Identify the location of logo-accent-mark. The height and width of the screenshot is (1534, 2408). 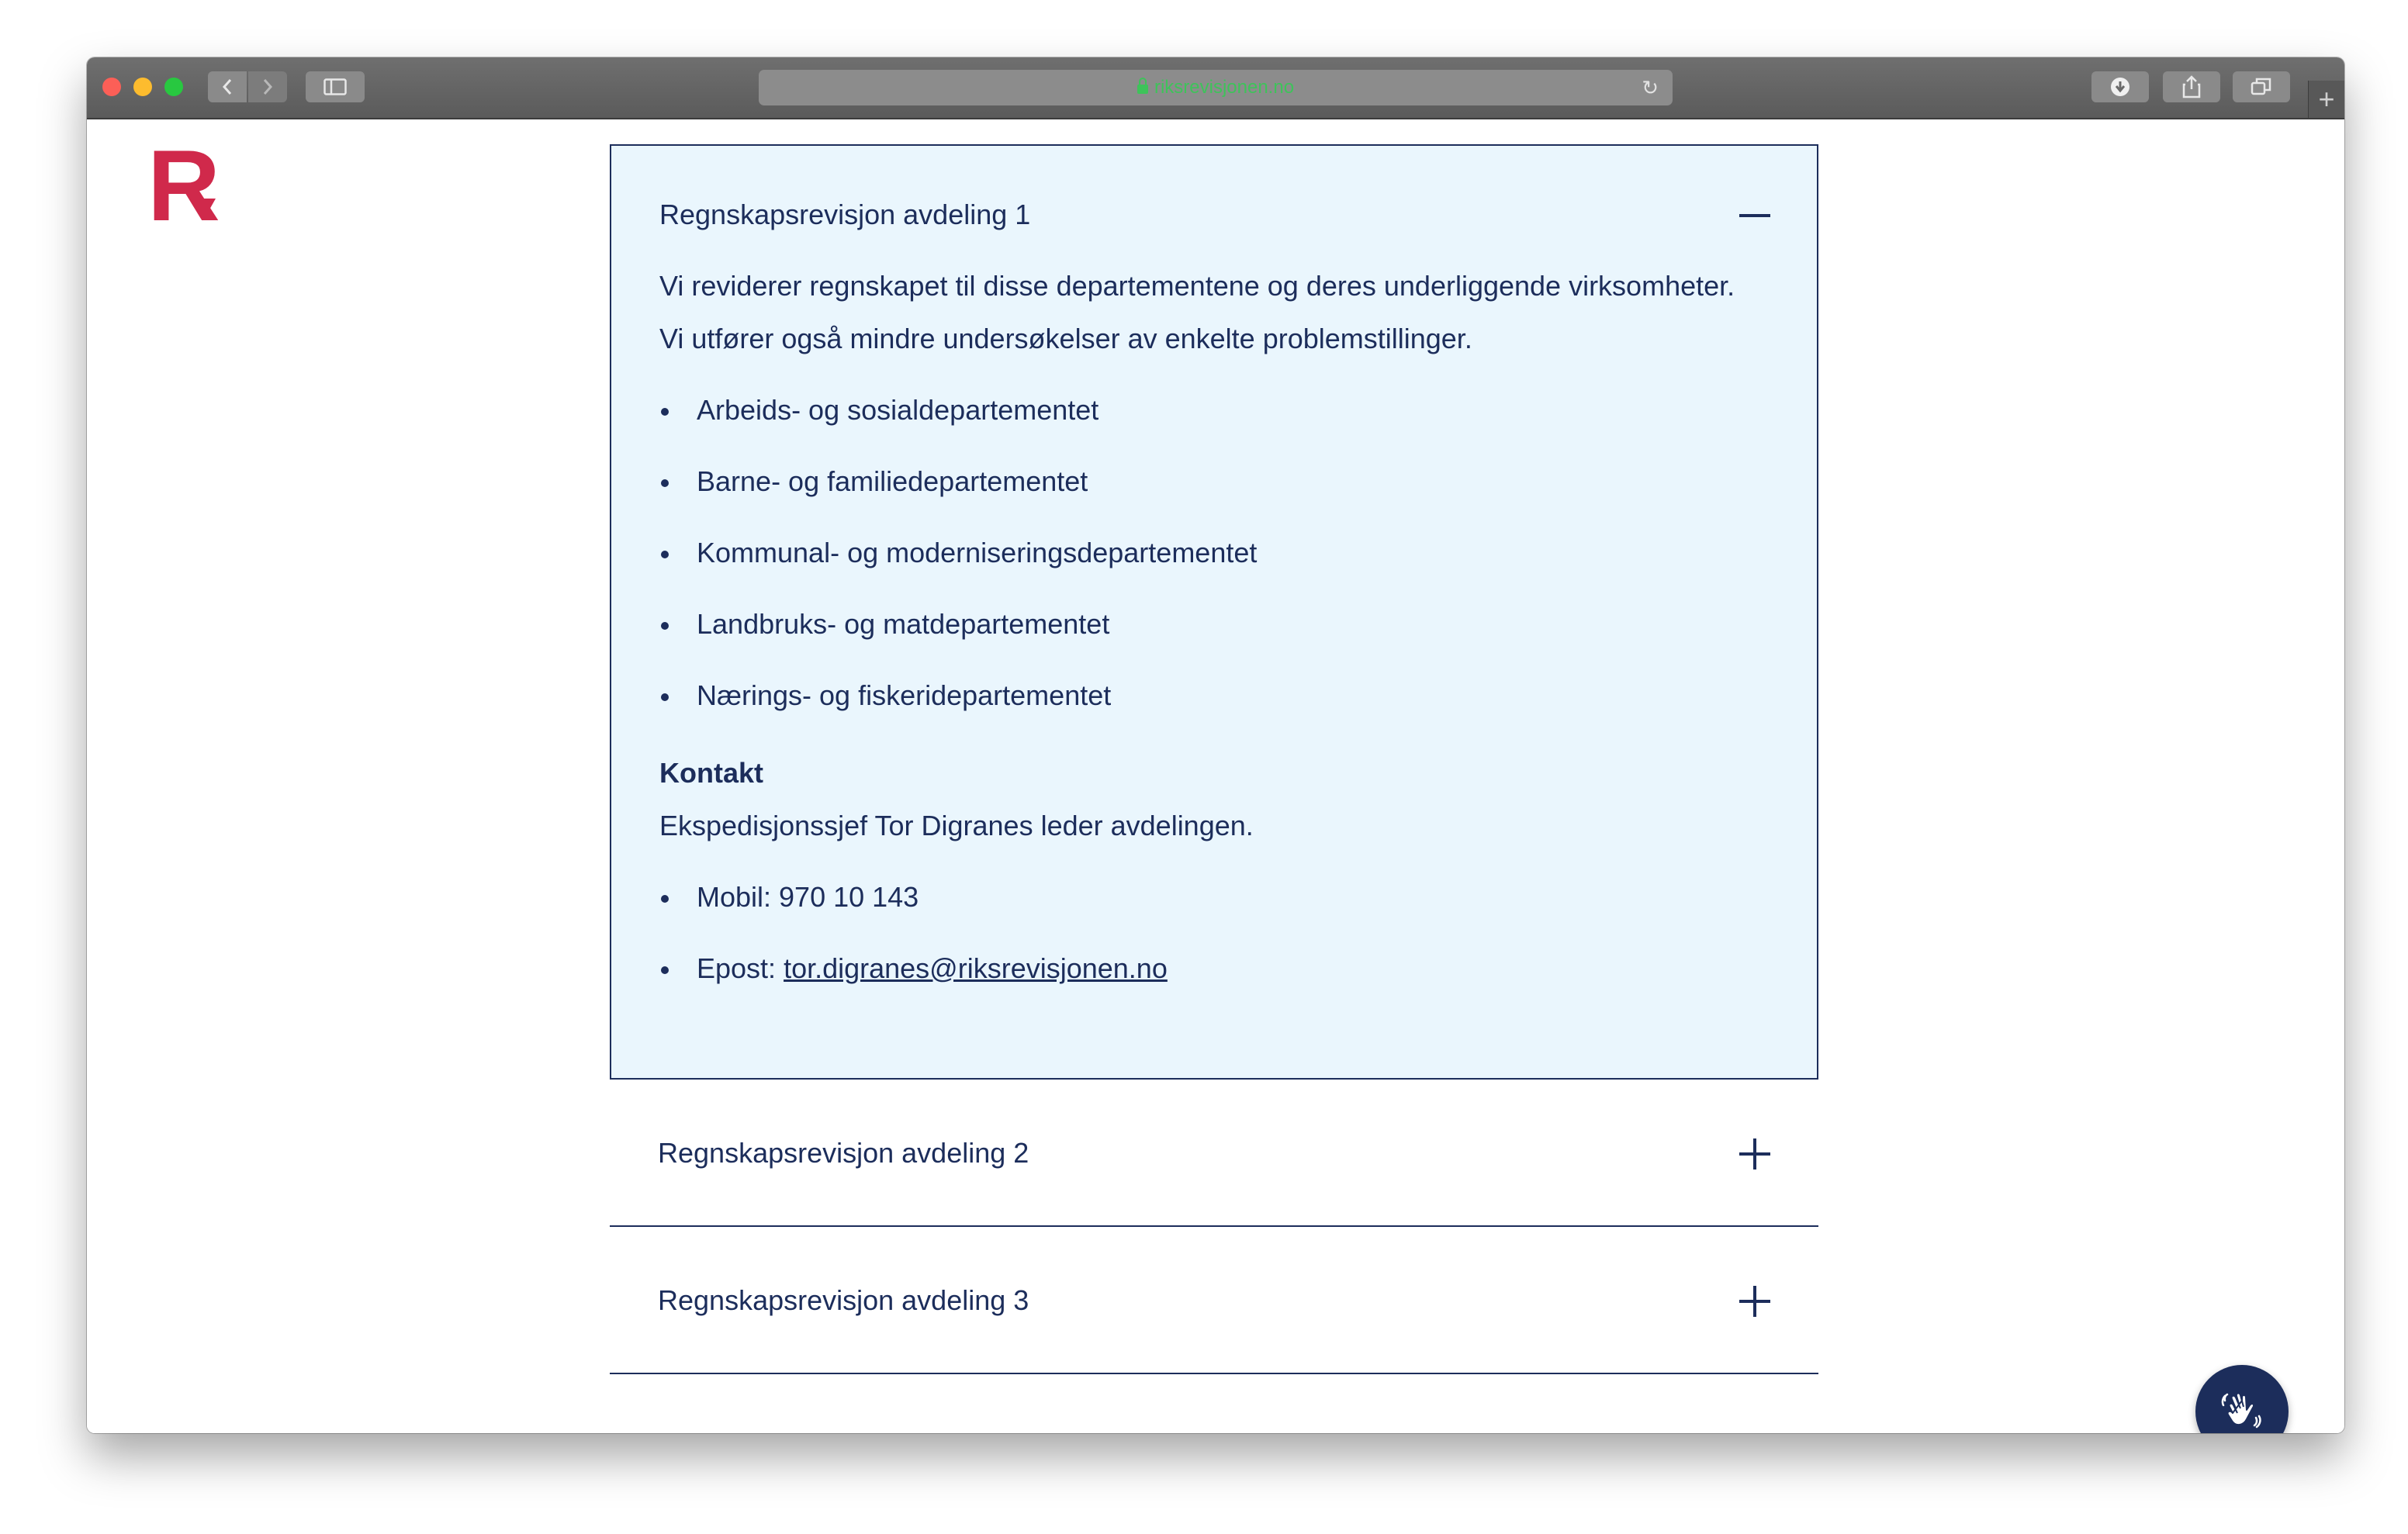
(209, 205).